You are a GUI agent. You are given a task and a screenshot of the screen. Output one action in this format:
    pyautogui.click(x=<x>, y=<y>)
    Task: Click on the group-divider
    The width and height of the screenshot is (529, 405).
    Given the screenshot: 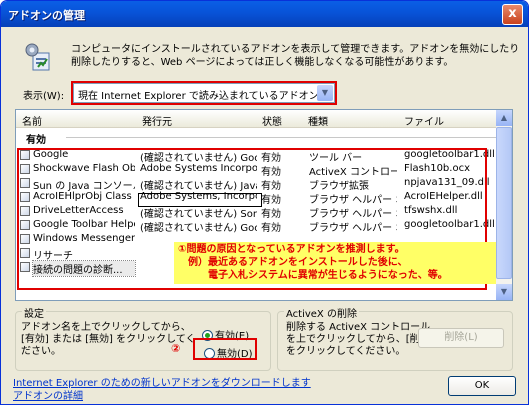 What is the action you would take?
    pyautogui.click(x=287, y=137)
    